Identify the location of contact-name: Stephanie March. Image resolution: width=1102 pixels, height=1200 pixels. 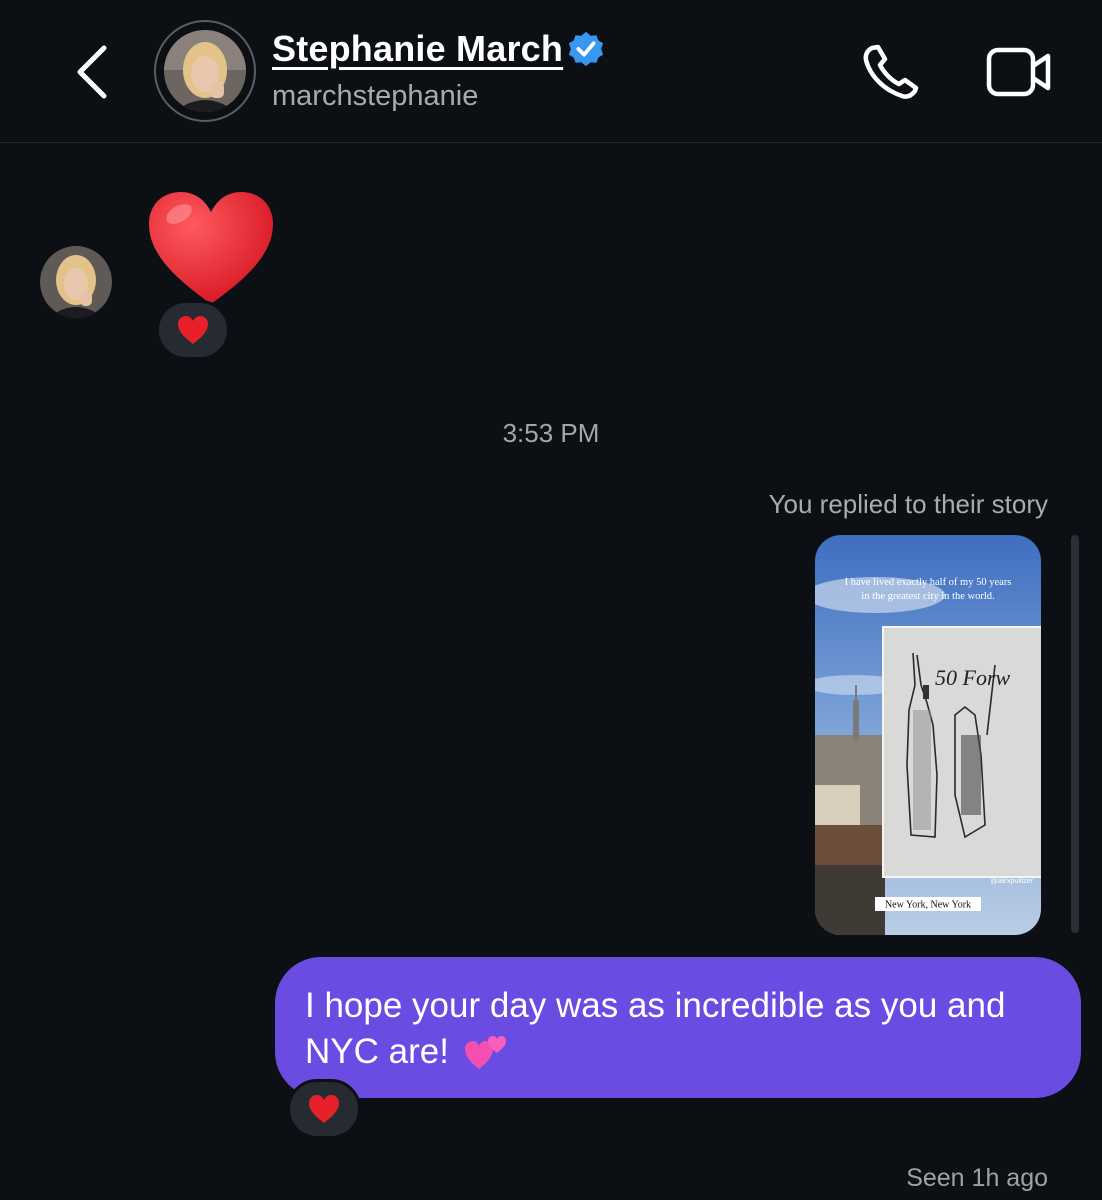
(418, 48).